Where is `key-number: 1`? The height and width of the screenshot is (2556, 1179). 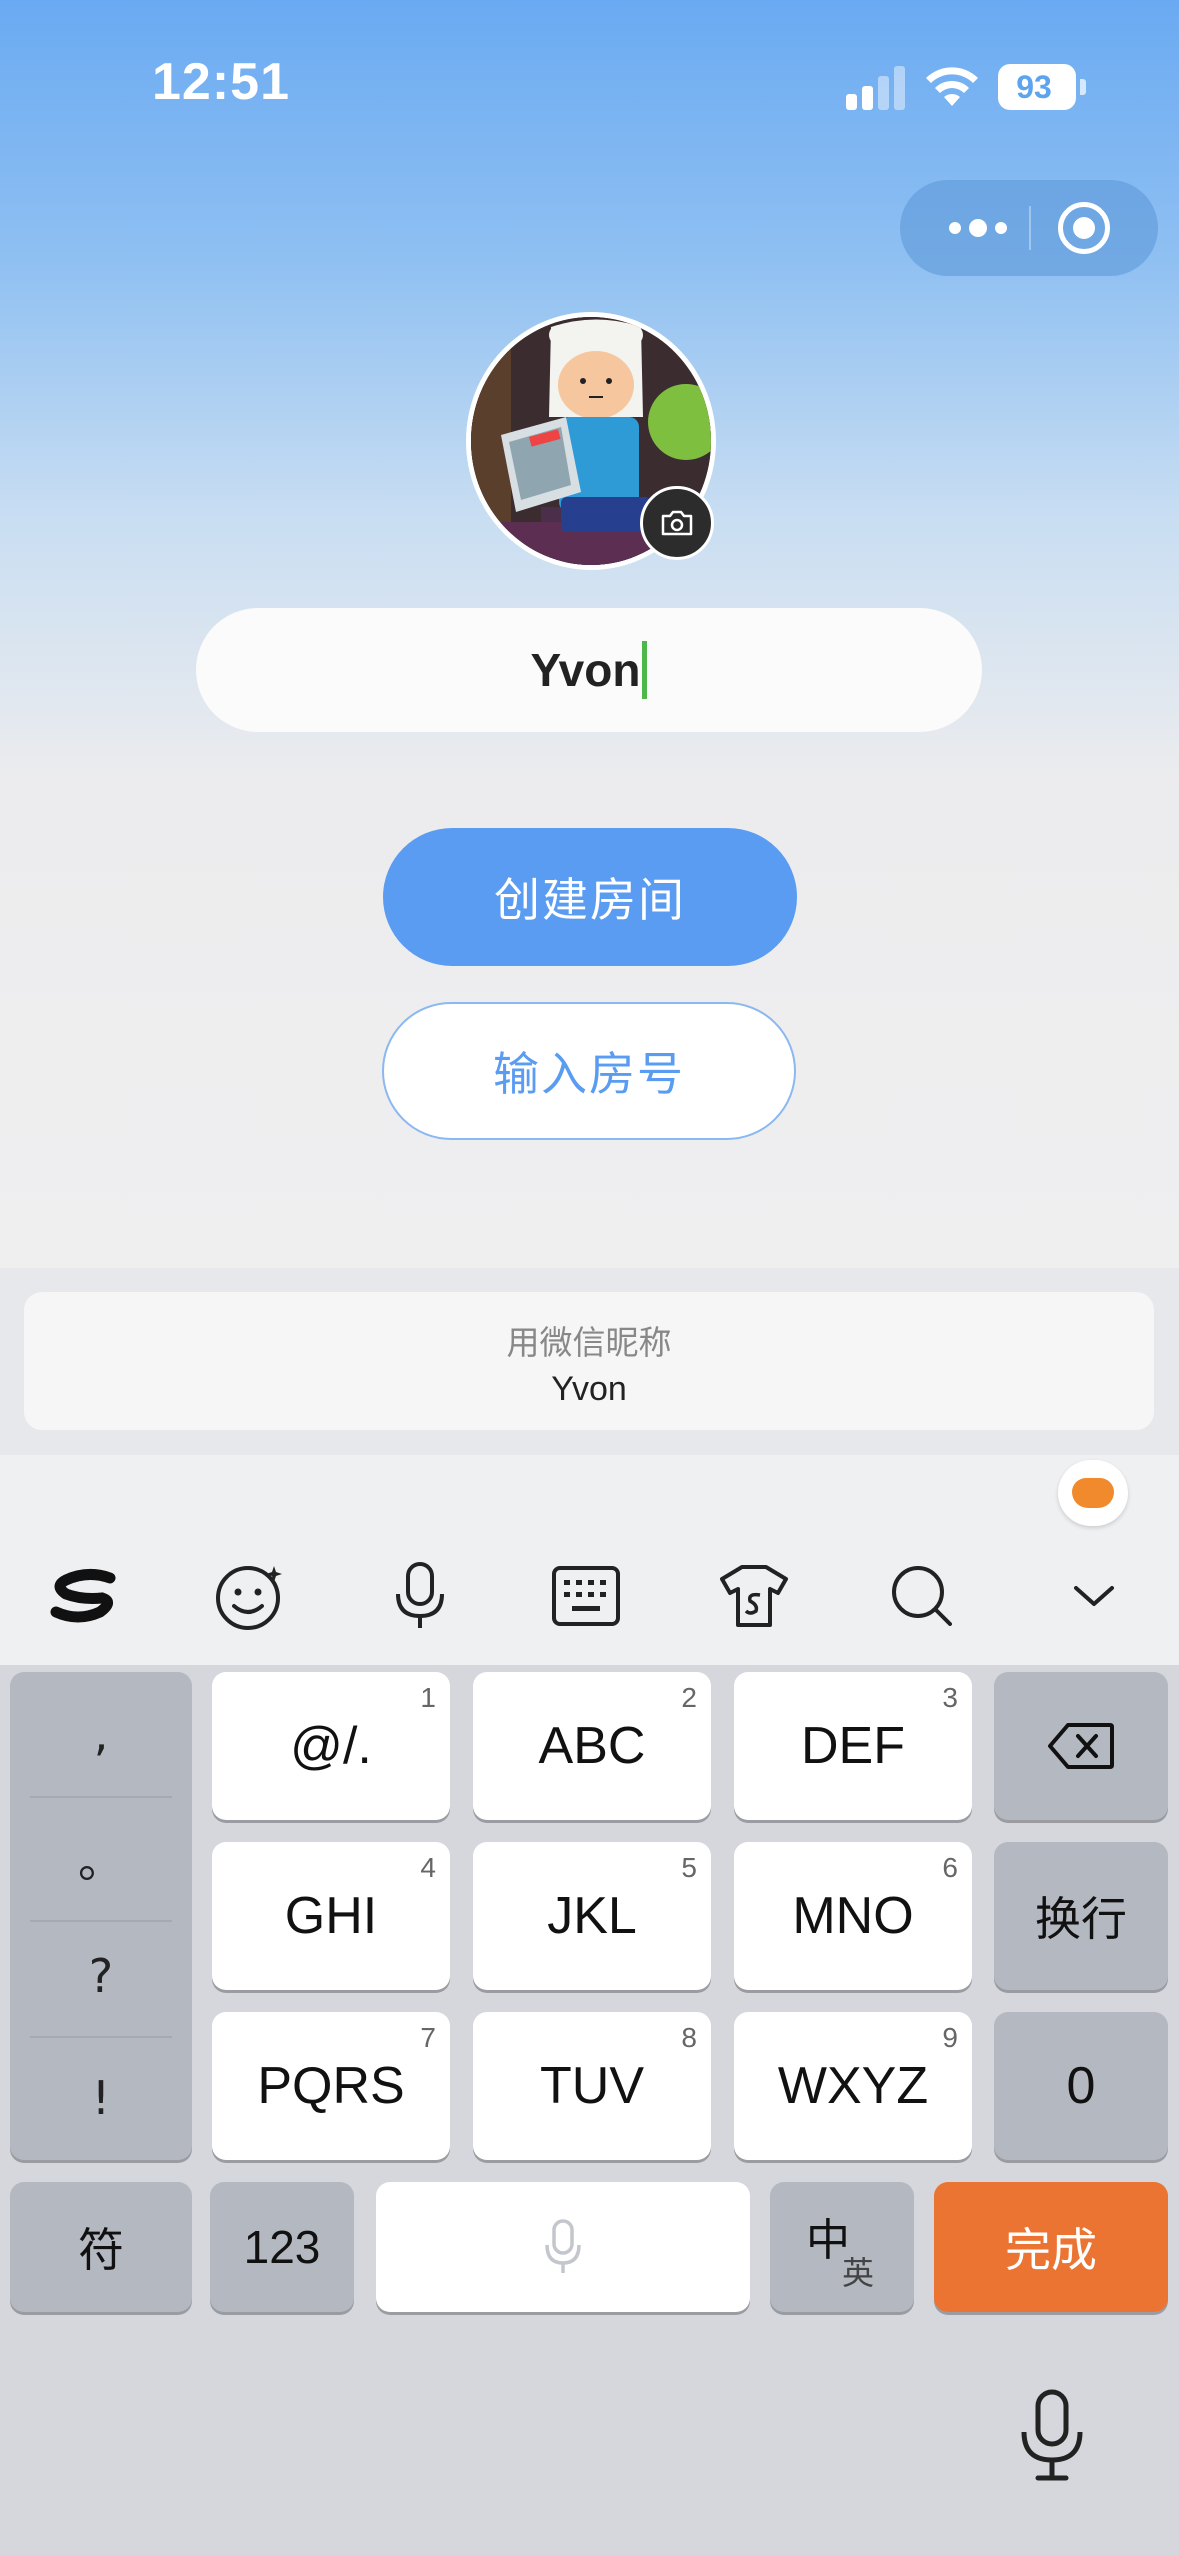 key-number: 1 is located at coordinates (428, 1697).